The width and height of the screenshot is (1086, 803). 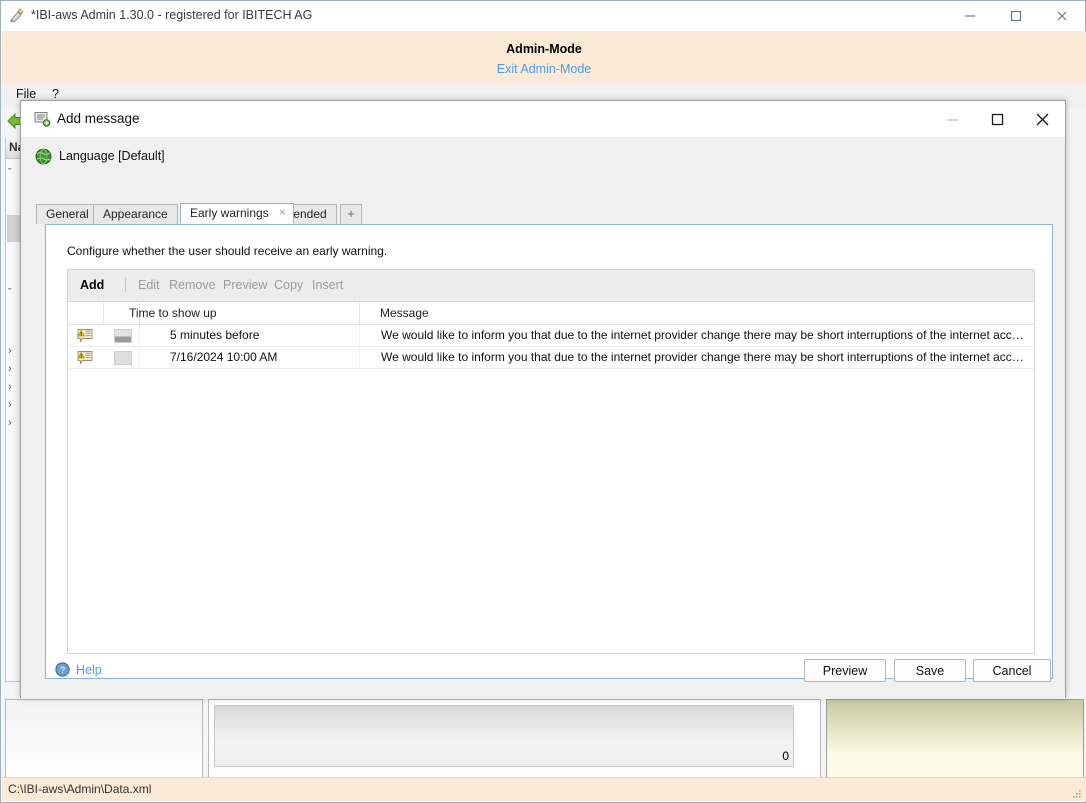 What do you see at coordinates (543, 671) in the screenshot?
I see `dialog-footer: ? Help Preview Save Cancel` at bounding box center [543, 671].